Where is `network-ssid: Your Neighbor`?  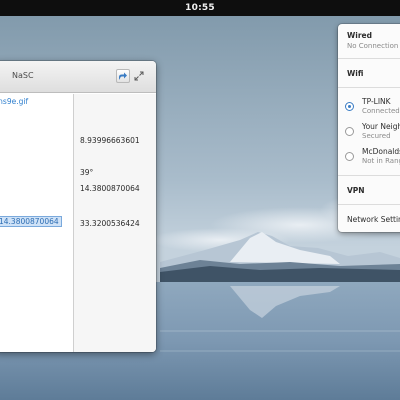 network-ssid: Your Neighbor is located at coordinates (381, 126).